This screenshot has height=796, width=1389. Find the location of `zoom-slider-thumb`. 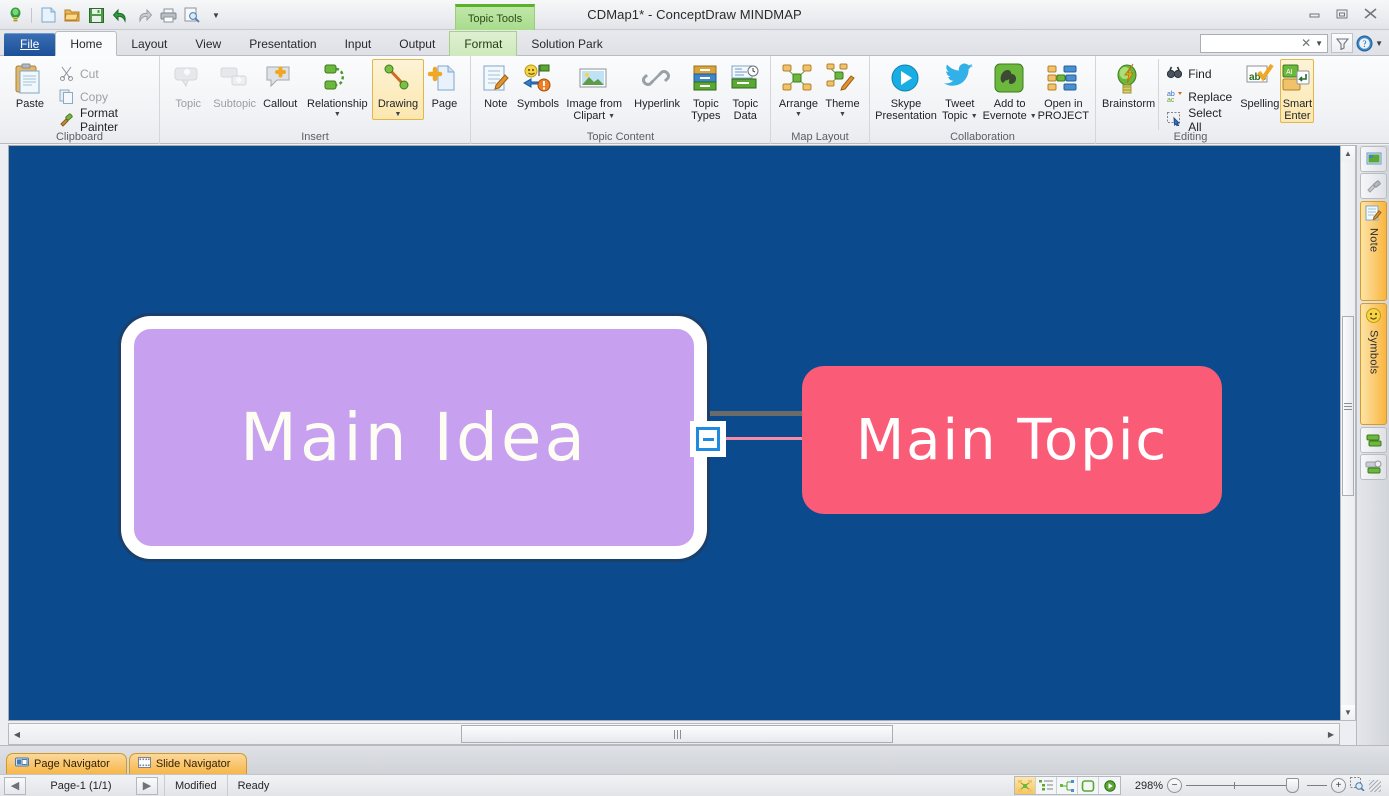

zoom-slider-thumb is located at coordinates (1292, 785).